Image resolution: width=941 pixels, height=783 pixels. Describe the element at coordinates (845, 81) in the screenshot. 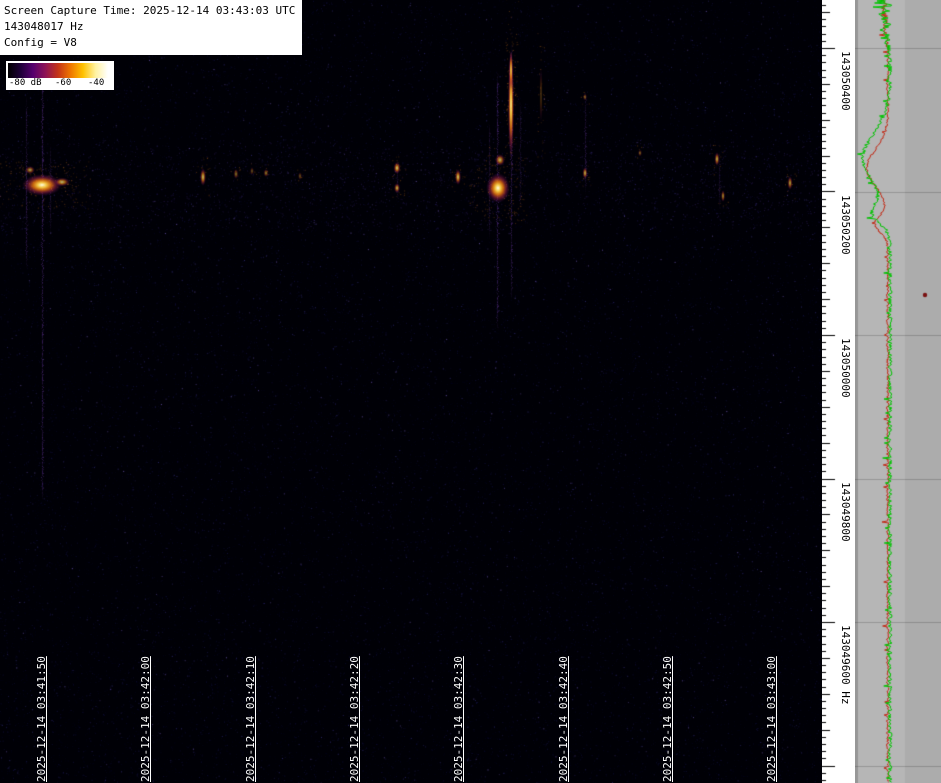

I see `frequency-axis-label: 143050400` at that location.